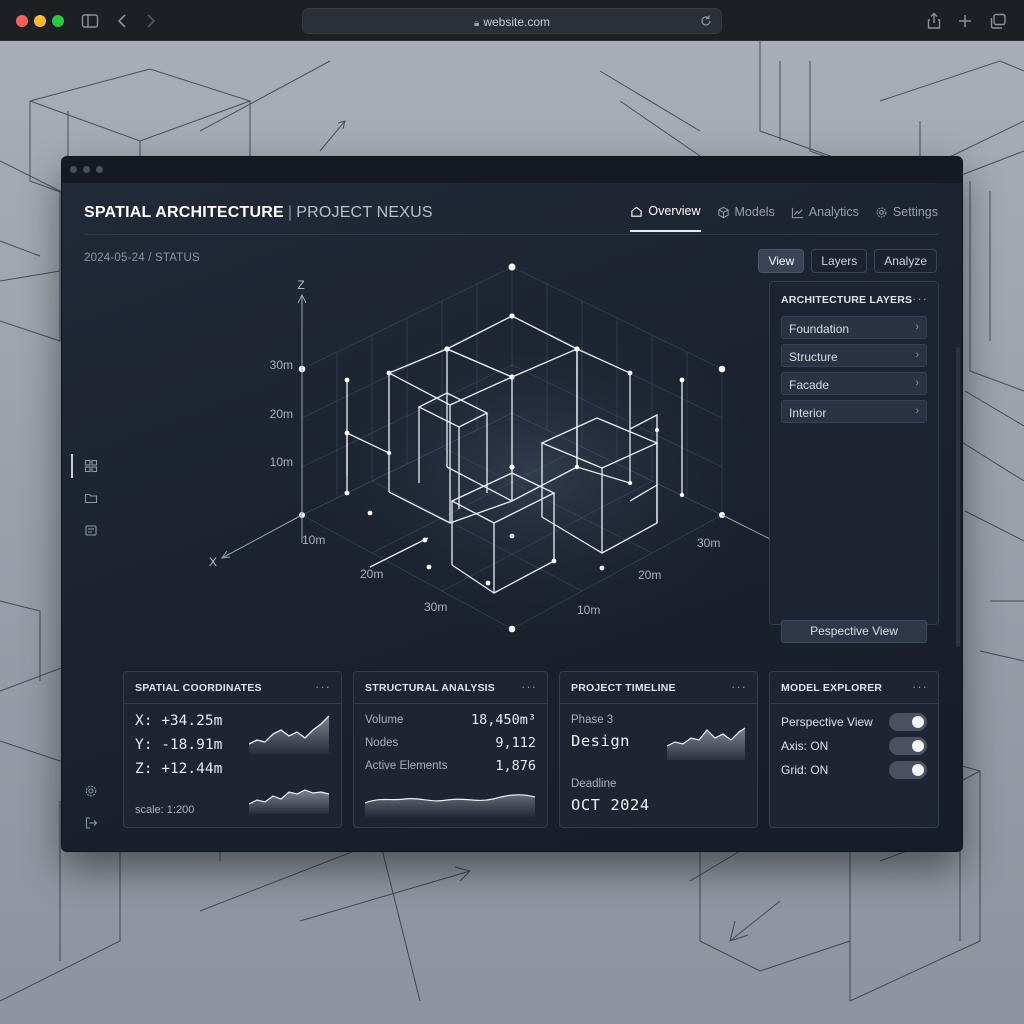  Describe the element at coordinates (832, 688) in the screenshot. I see `card-title: MODEL EXPLORER` at that location.